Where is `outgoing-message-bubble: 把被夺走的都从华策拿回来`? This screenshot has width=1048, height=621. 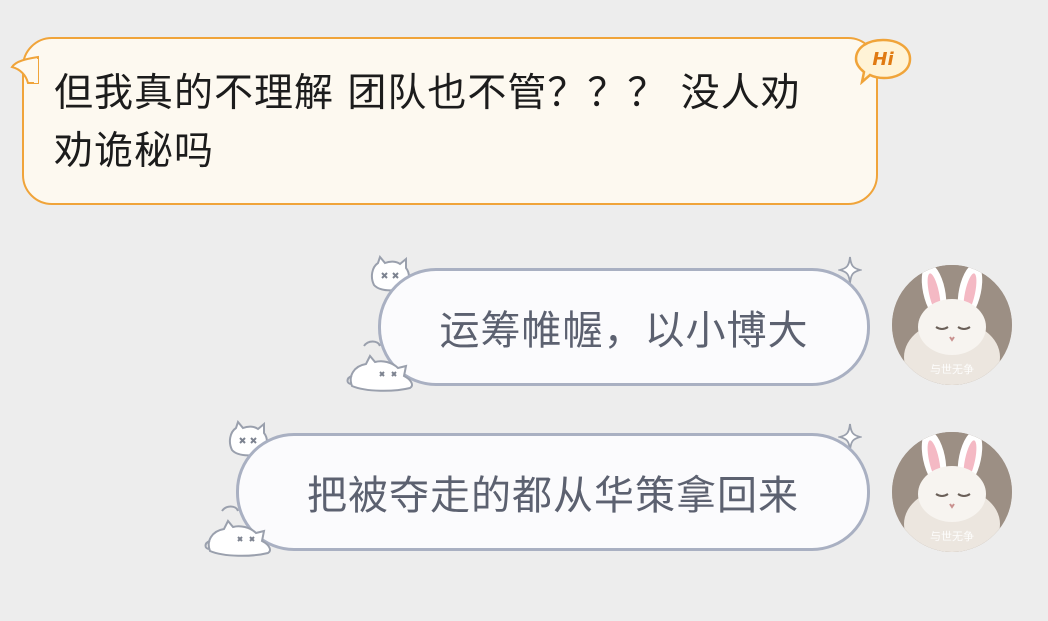 outgoing-message-bubble: 把被夺走的都从华策拿回来 is located at coordinates (553, 492).